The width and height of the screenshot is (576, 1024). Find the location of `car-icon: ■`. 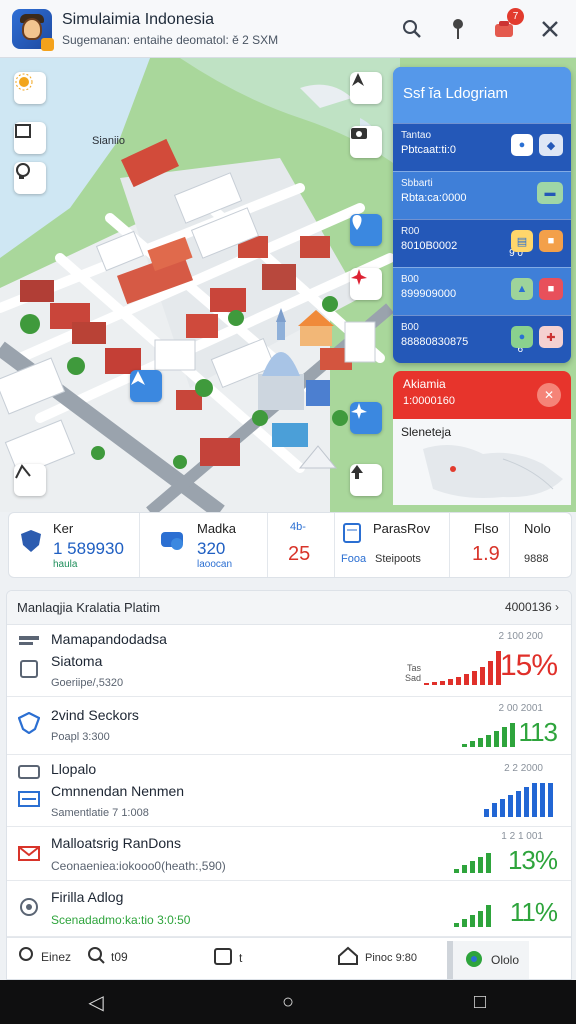

car-icon: ■ is located at coordinates (551, 289).